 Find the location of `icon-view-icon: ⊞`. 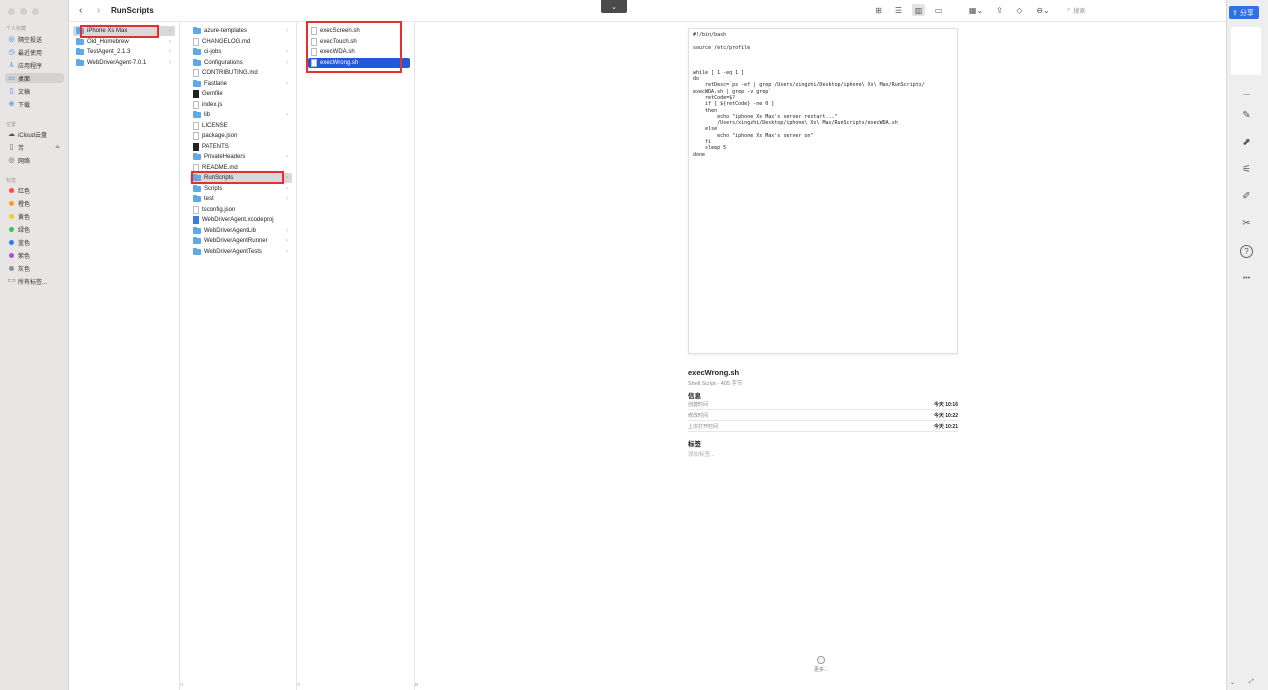

icon-view-icon: ⊞ is located at coordinates (878, 10).